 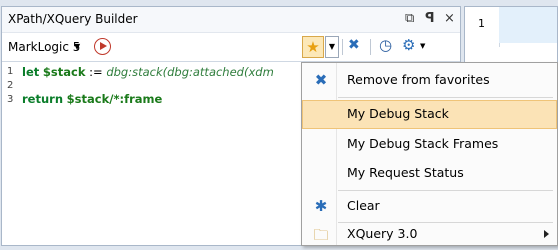 What do you see at coordinates (363, 205) in the screenshot?
I see `menu-item-label: Clear` at bounding box center [363, 205].